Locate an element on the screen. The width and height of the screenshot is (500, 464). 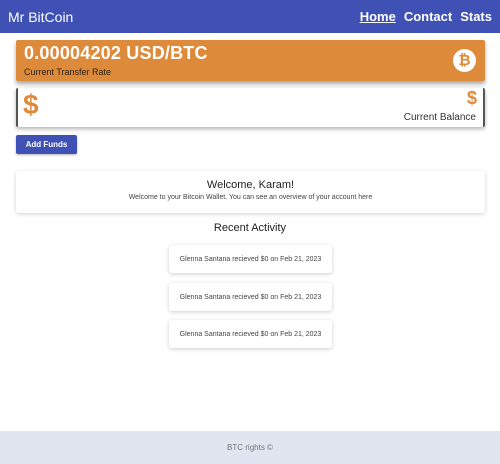
nav-link-contact: Contact is located at coordinates (428, 16).